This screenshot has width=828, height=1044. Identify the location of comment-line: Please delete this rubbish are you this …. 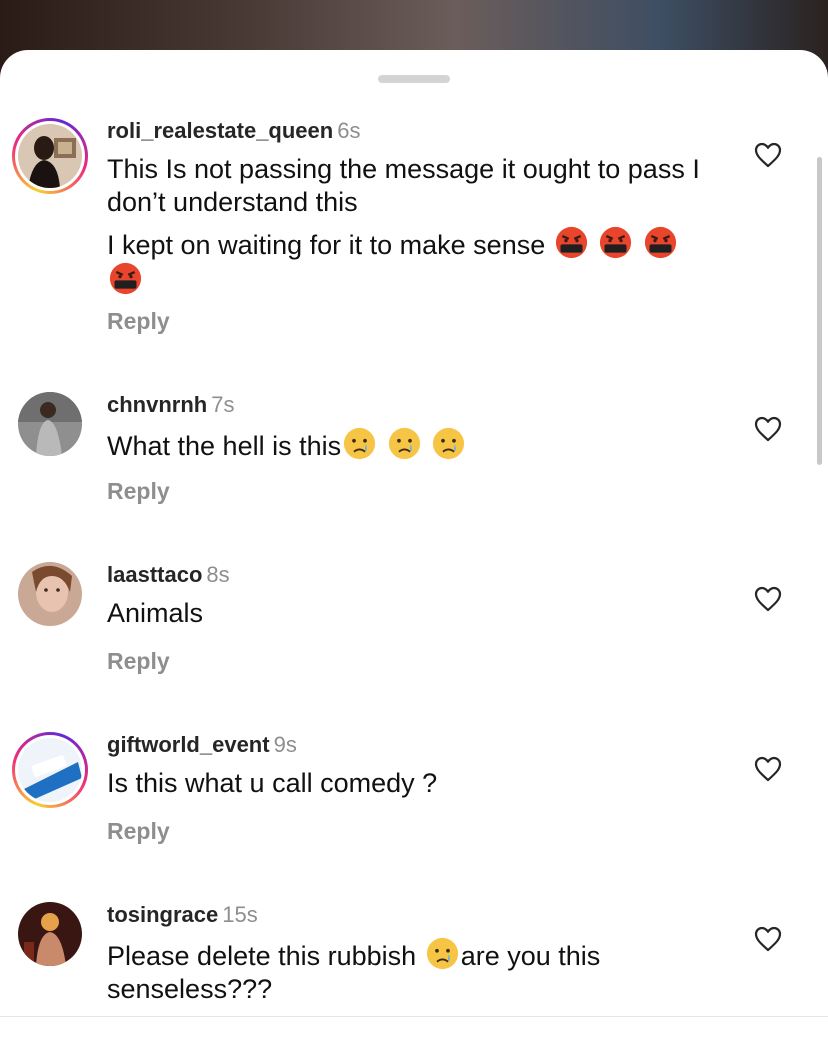
(412, 971).